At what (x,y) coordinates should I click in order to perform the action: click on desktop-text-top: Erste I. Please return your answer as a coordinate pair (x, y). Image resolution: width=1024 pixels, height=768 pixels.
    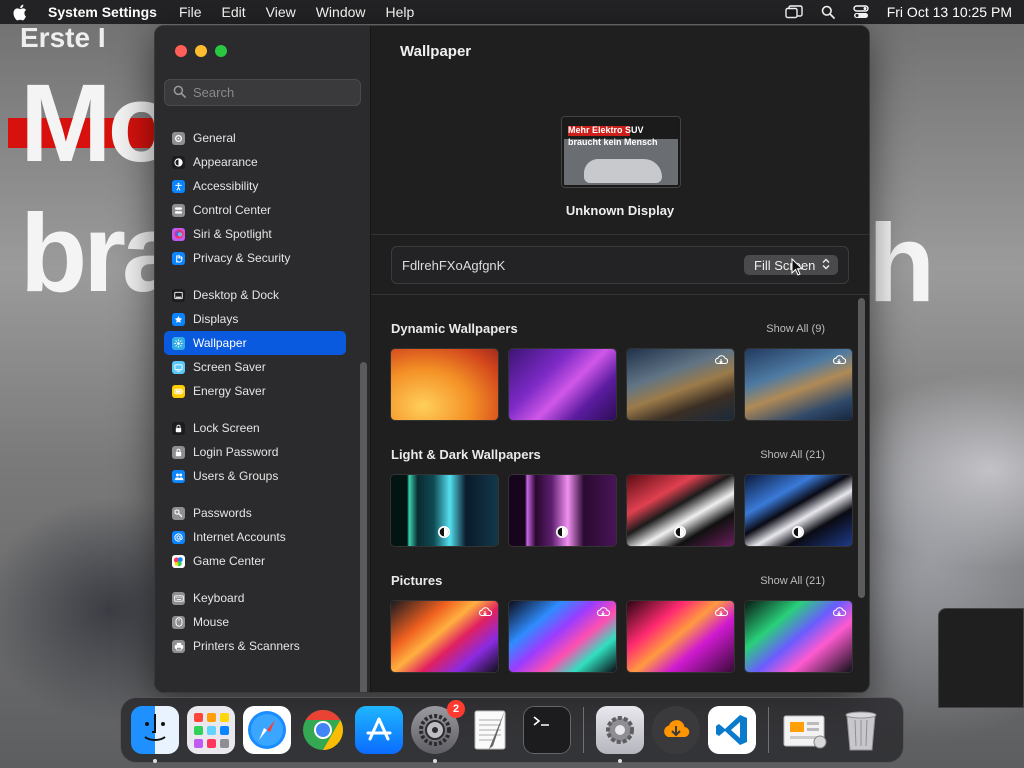
    Looking at the image, I should click on (63, 37).